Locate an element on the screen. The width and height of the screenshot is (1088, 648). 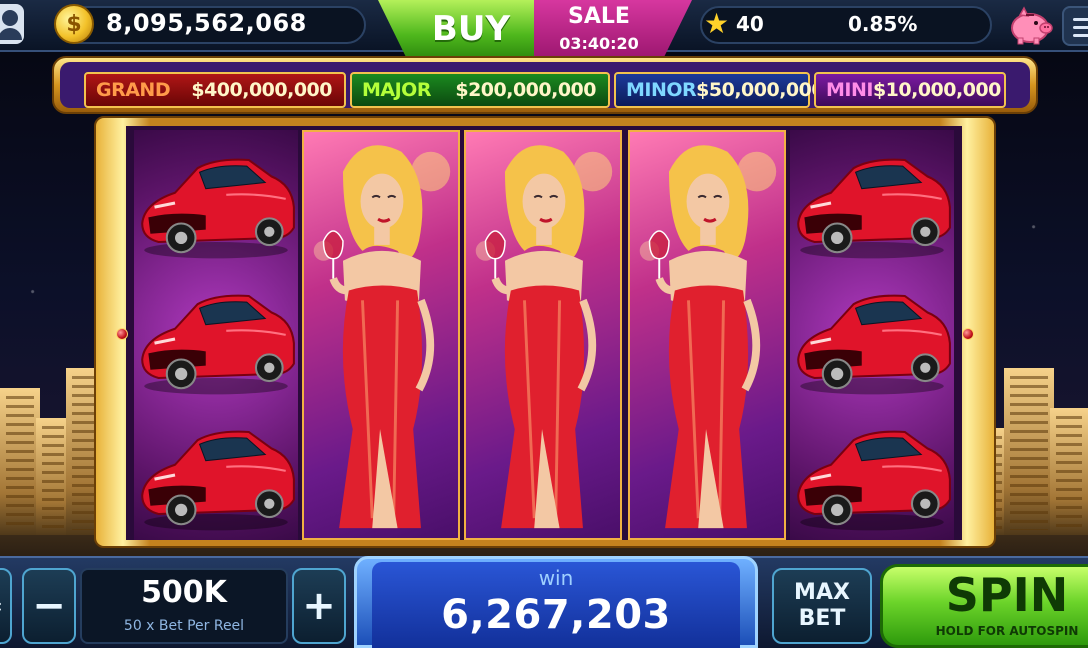
sale-label: SALE is located at coordinates (599, 16).